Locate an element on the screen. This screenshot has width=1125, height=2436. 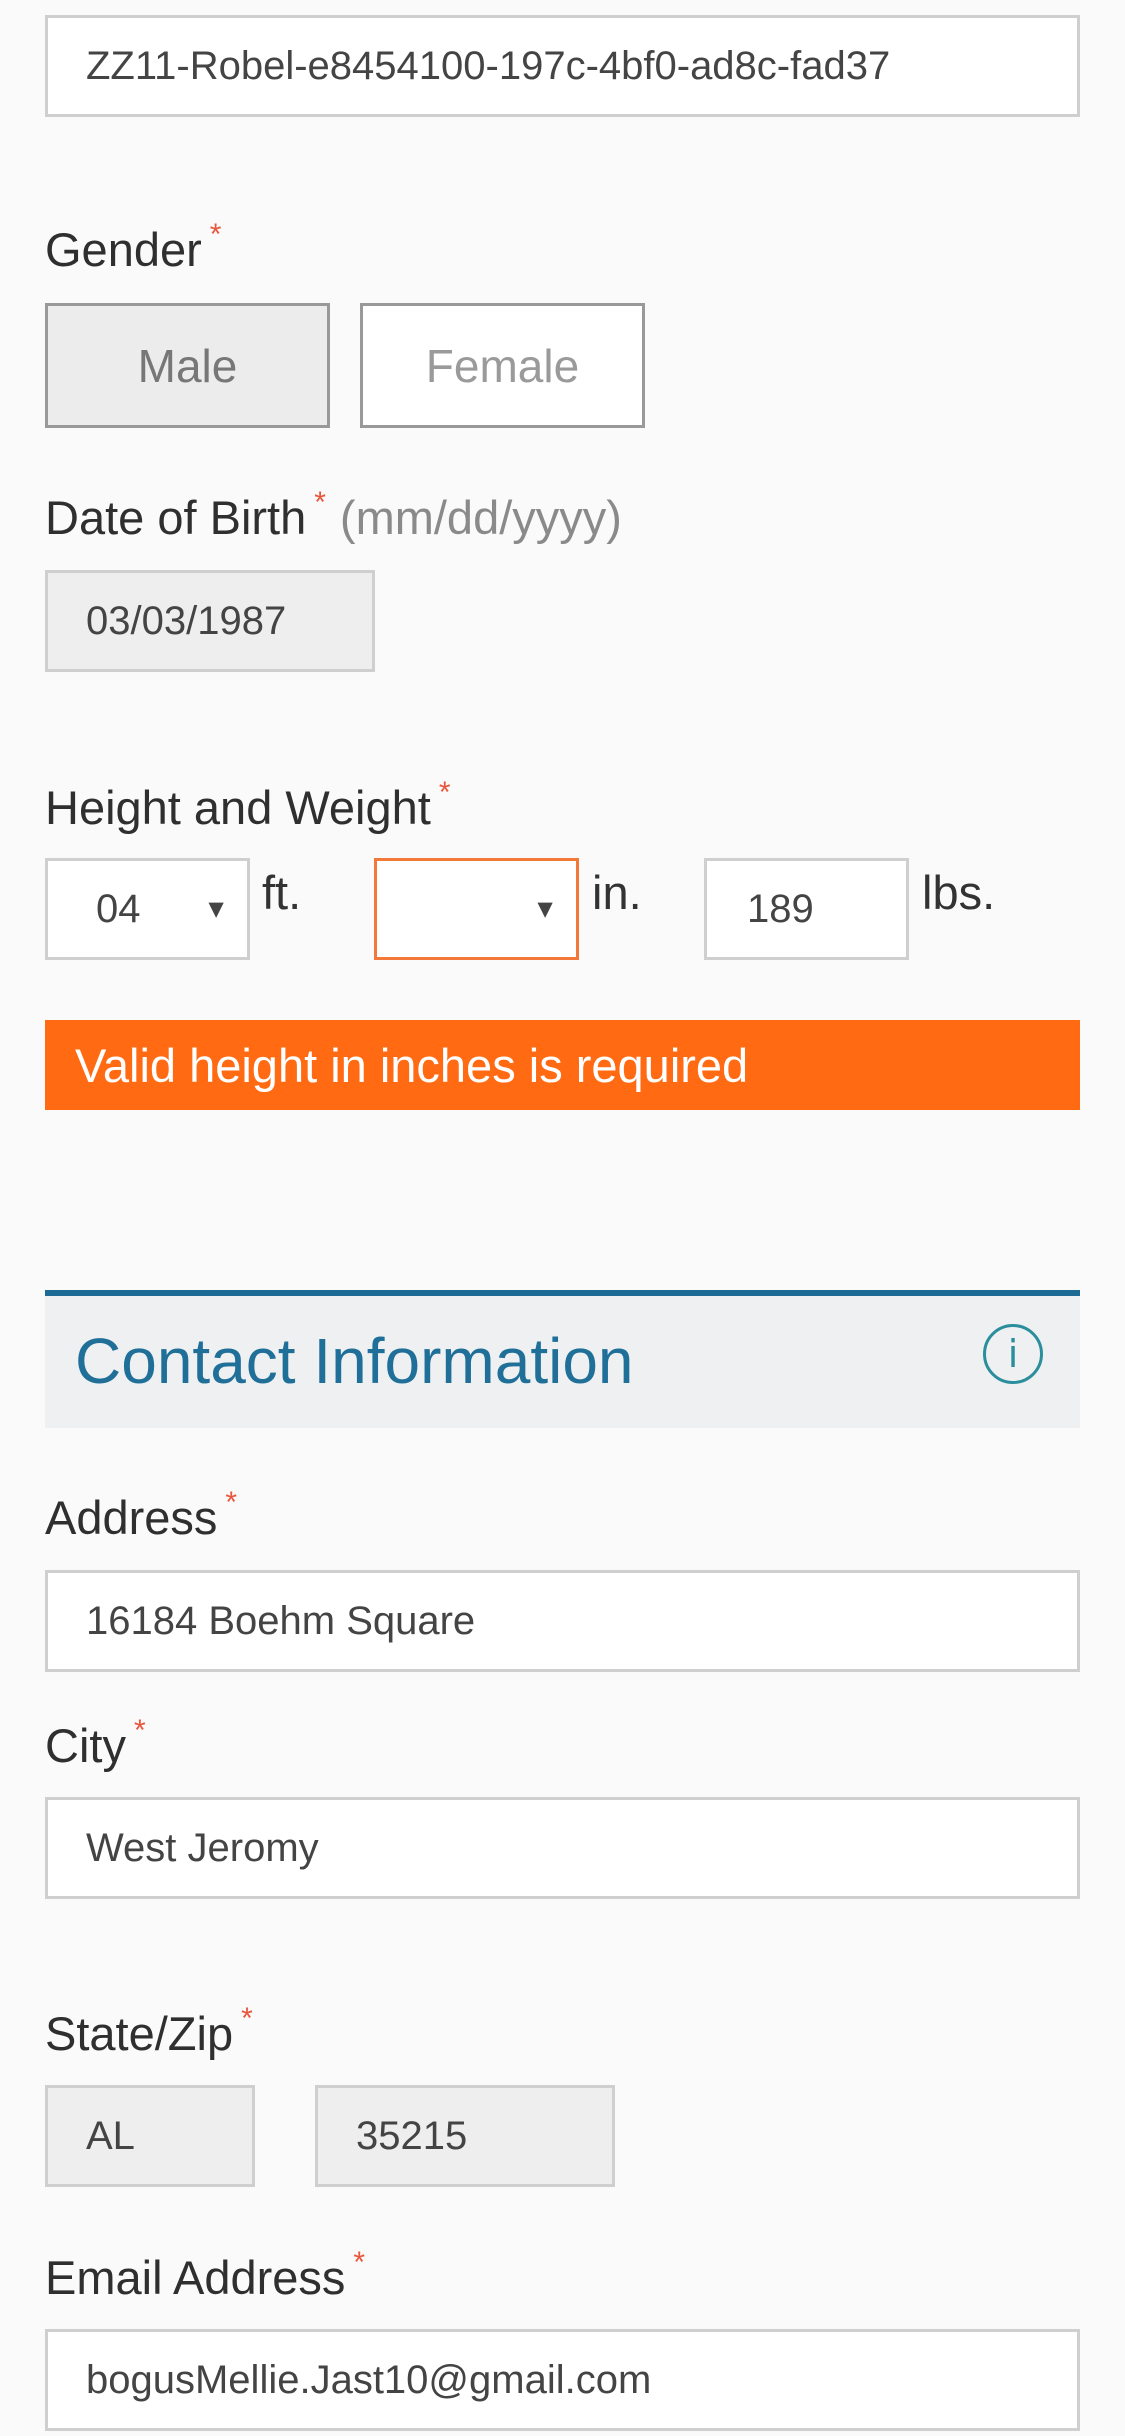
city-value: West Jeromy is located at coordinates (202, 1847).